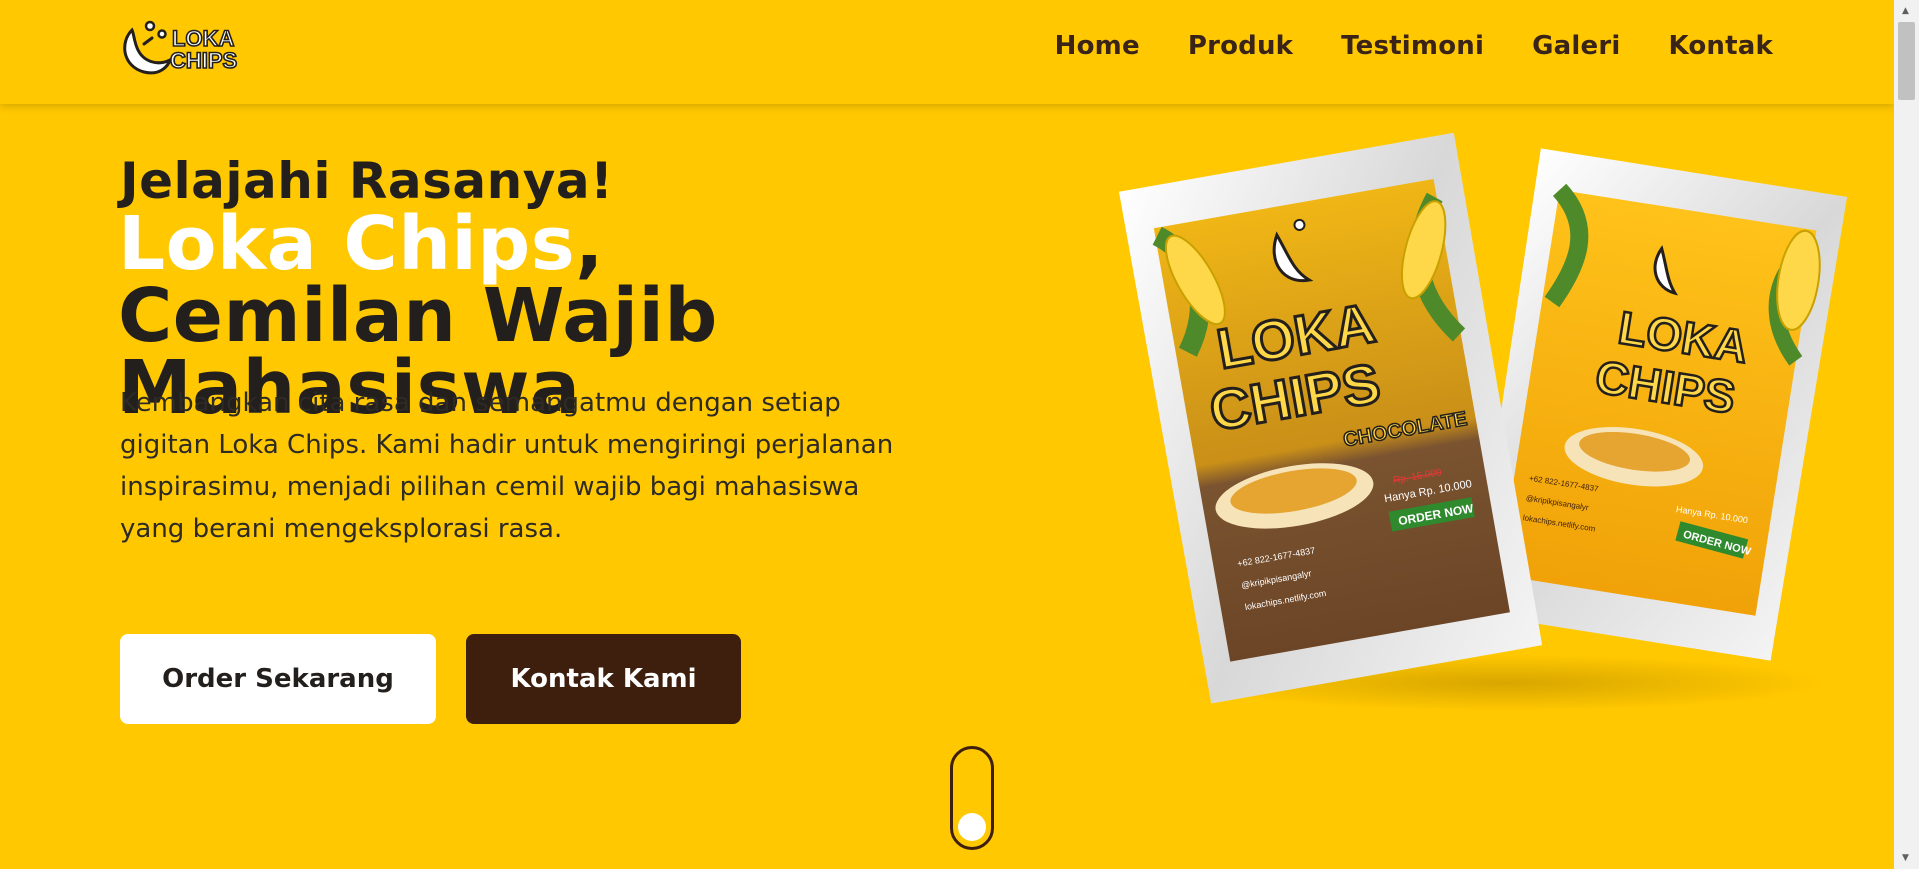 This screenshot has height=869, width=1919. I want to click on nav-link-kontak: Kontak, so click(1720, 46).